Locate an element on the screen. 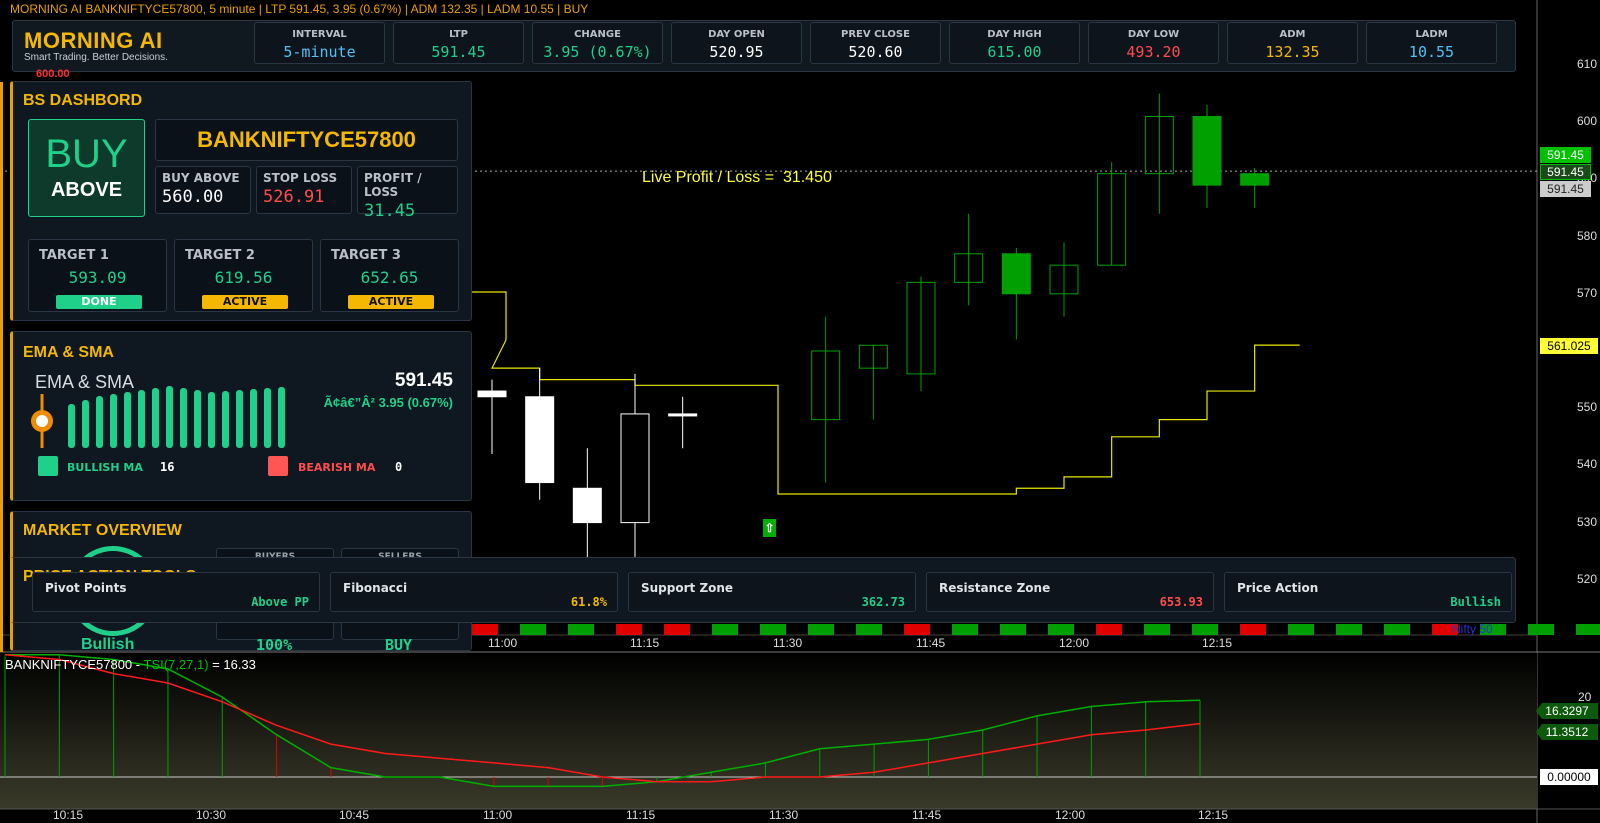 This screenshot has width=1600, height=823. symbol-name: BANKNIFTYCE57800 is located at coordinates (306, 139).